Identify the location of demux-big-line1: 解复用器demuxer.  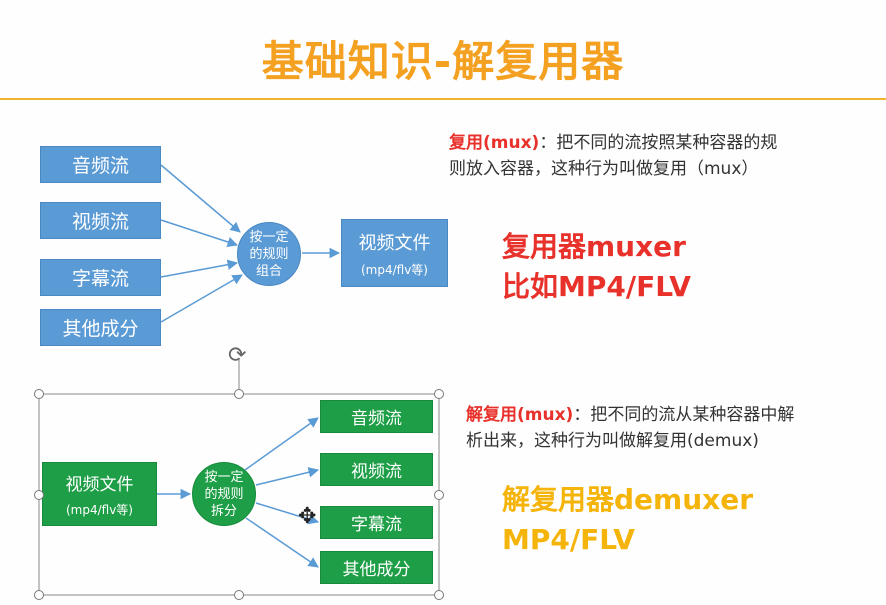
(628, 499).